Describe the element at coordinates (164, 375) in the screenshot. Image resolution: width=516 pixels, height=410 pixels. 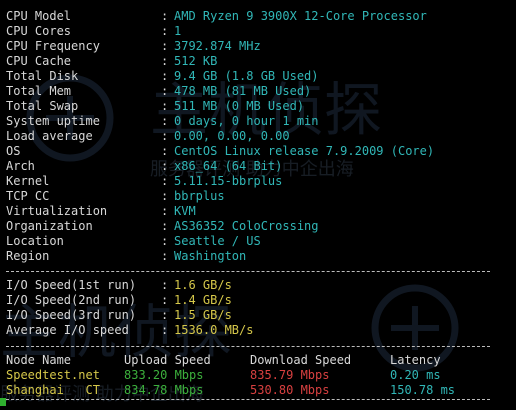
I see `row-upload: 833.20 Mbps` at that location.